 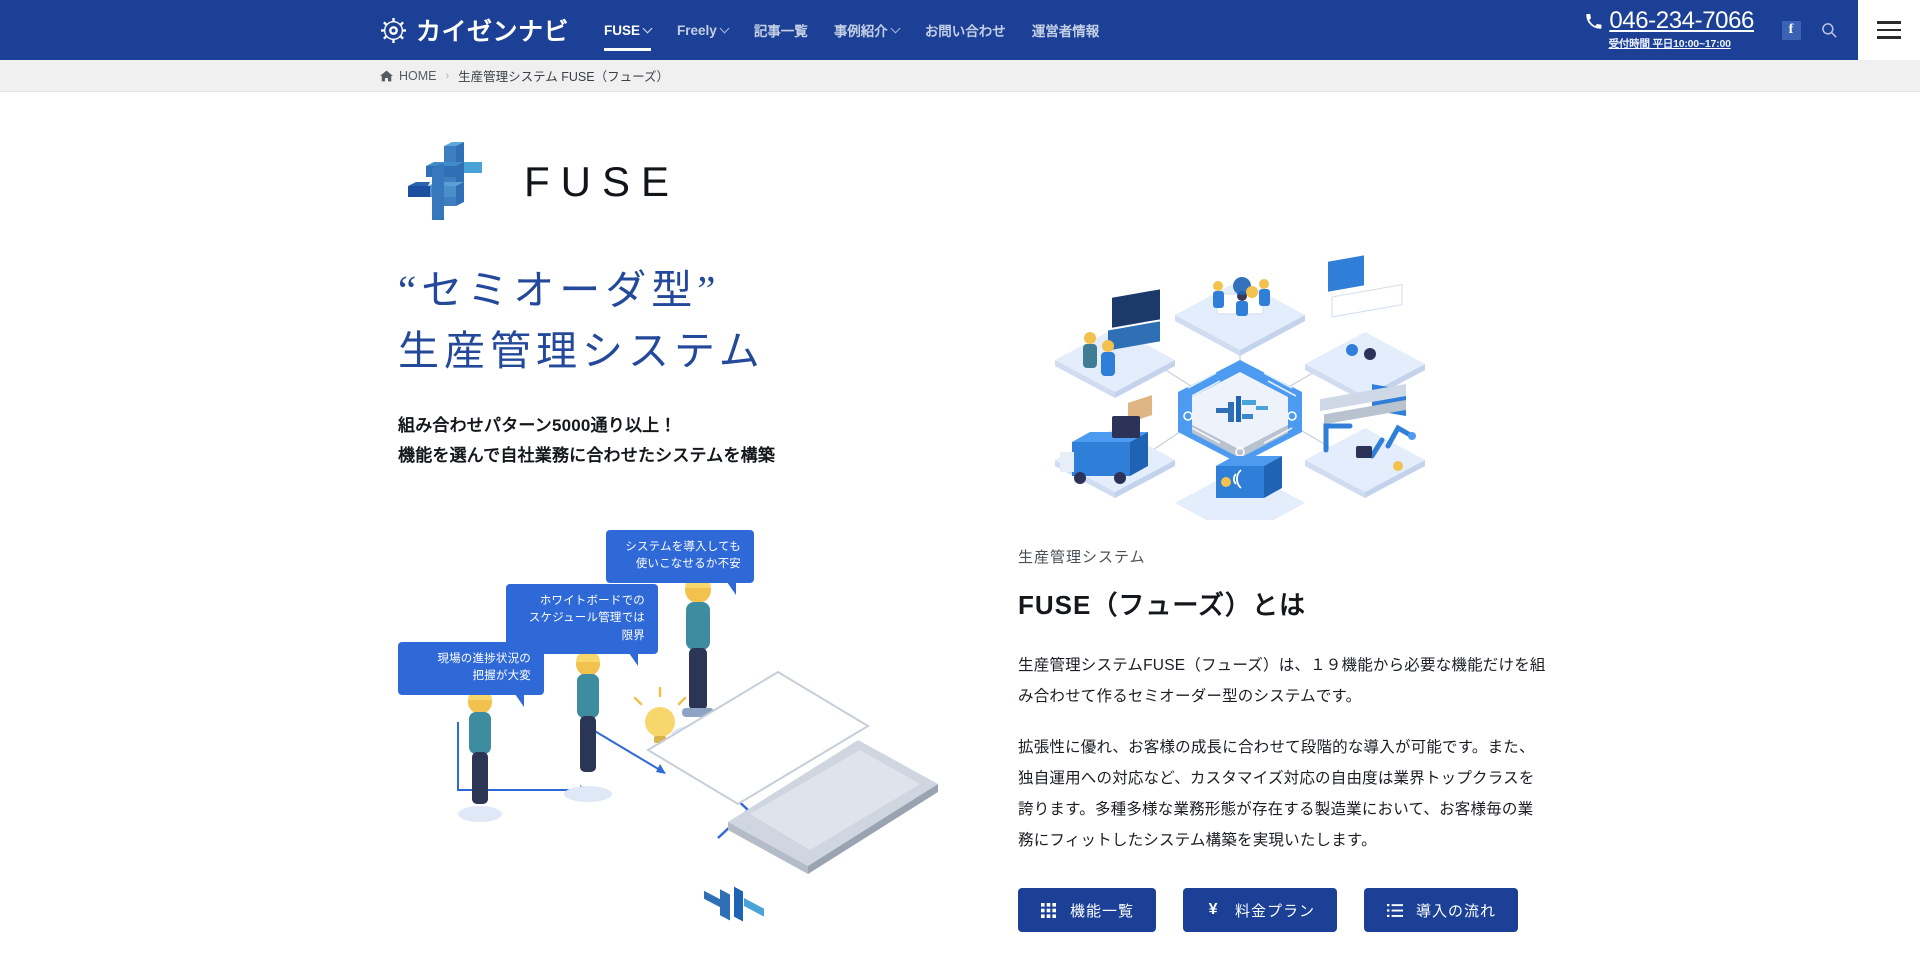 I want to click on phone-icon, so click(x=1593, y=21).